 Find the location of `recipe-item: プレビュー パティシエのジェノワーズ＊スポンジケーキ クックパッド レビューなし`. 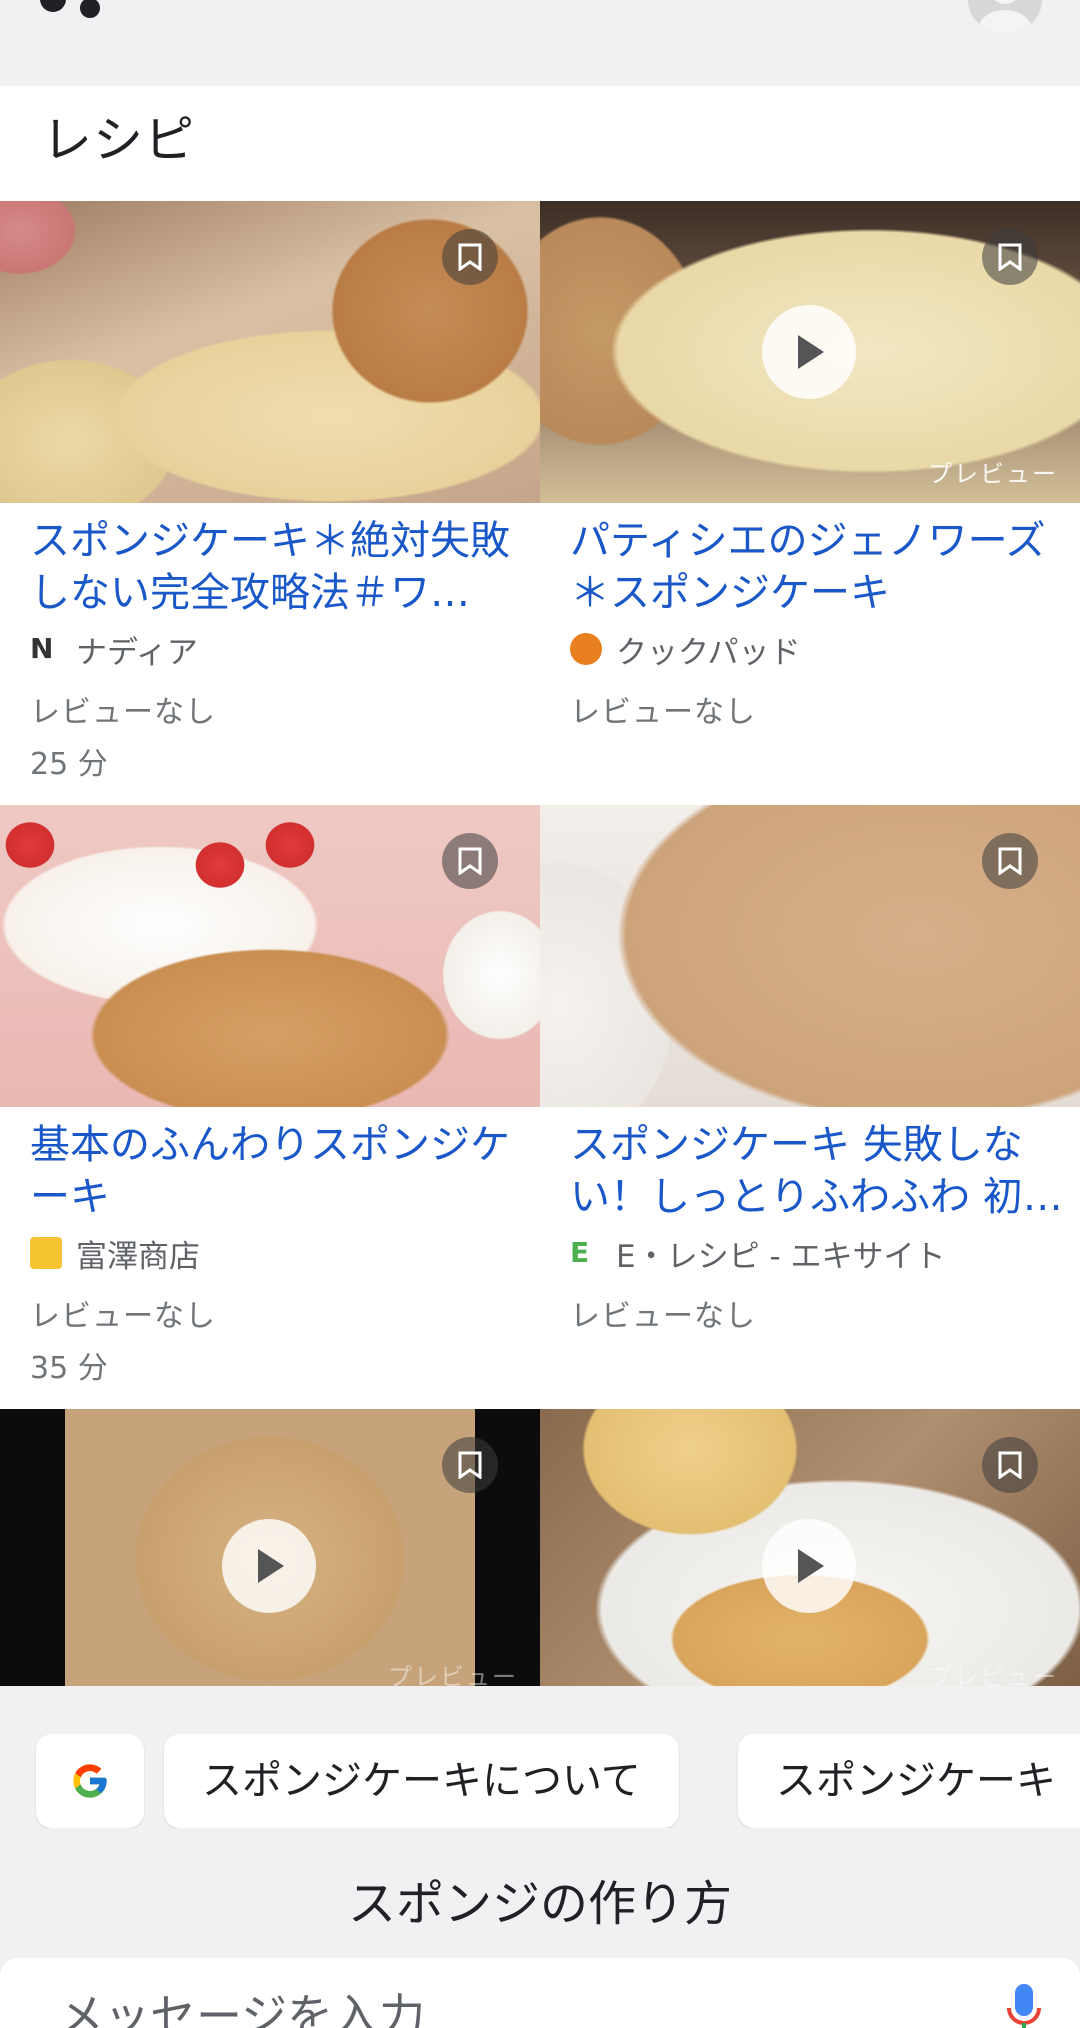

recipe-item: プレビュー パティシエのジェノワーズ＊スポンジケーキ クックパッド レビューなし is located at coordinates (810, 503).